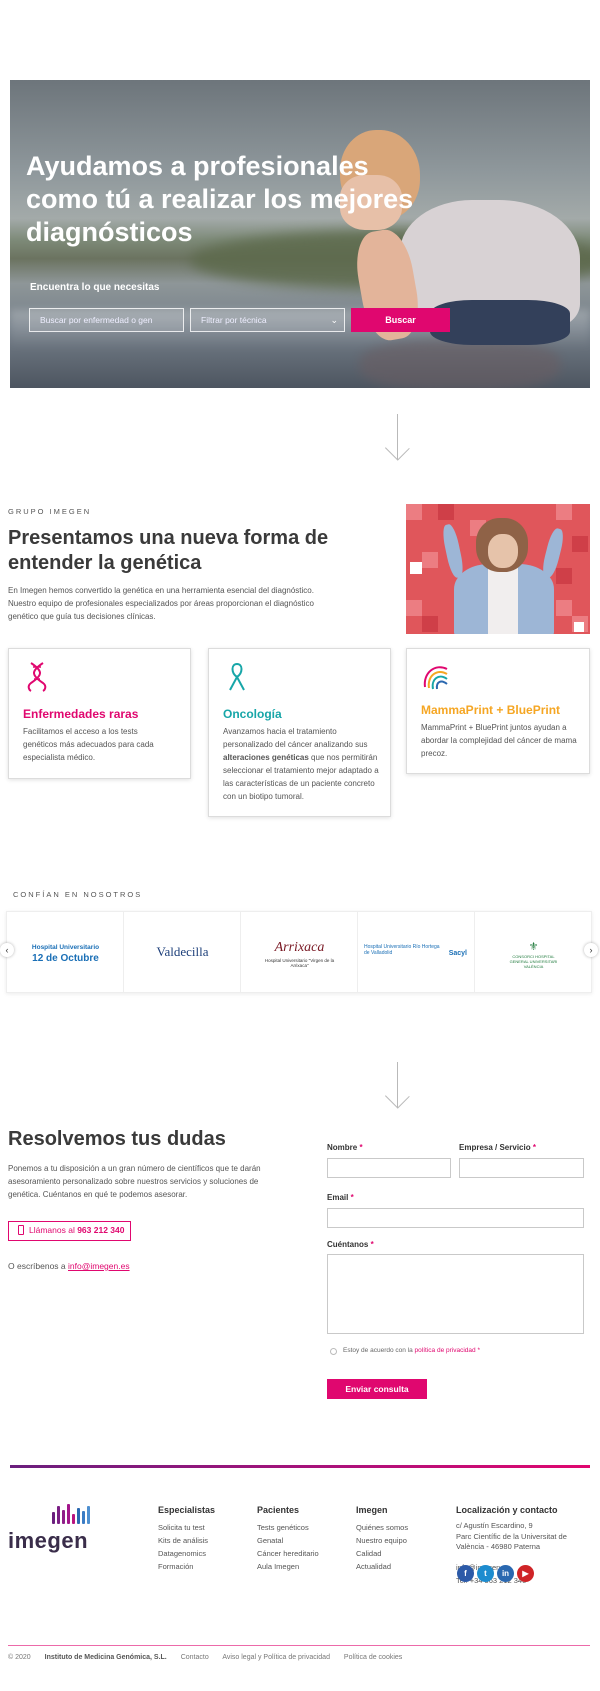 This screenshot has height=1691, width=600. I want to click on chevron-down-icon: ⌄, so click(334, 320).